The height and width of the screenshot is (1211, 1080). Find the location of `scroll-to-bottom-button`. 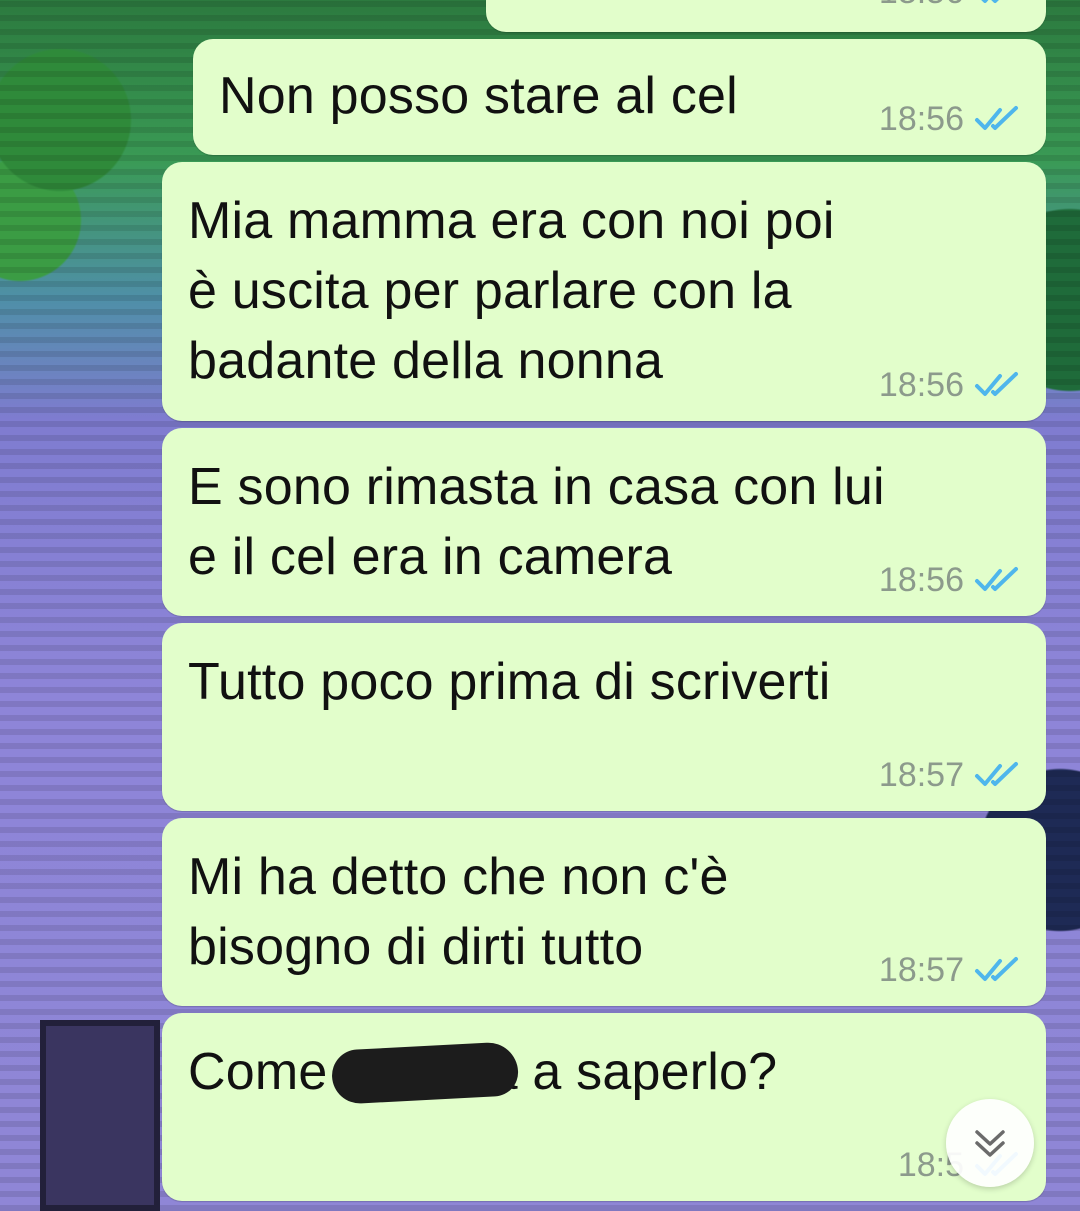

scroll-to-bottom-button is located at coordinates (990, 1143).